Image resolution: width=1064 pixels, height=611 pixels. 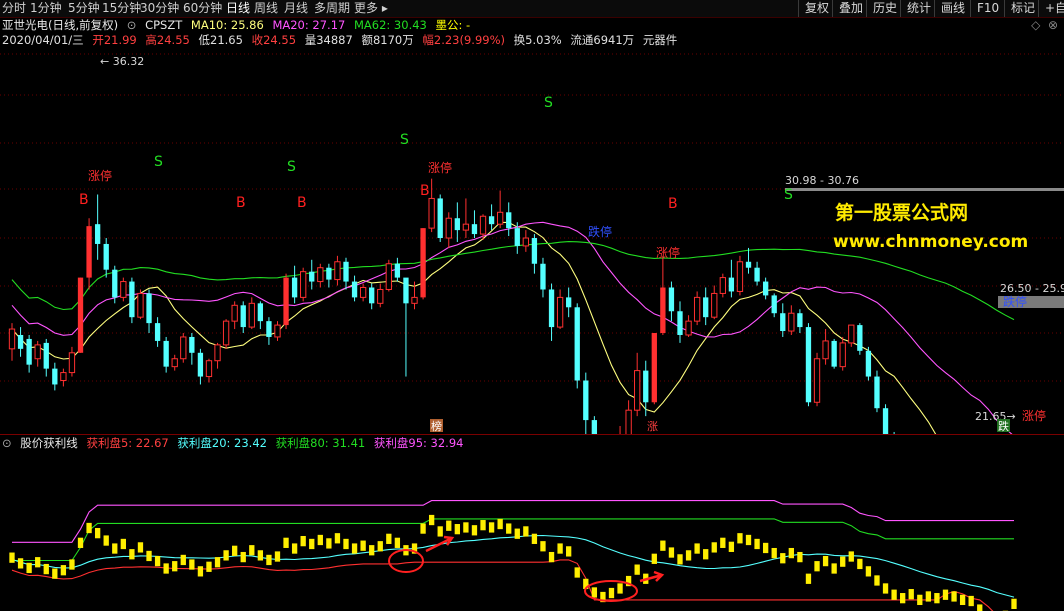 I want to click on toolbar-button-4: 画线, so click(x=949, y=8).